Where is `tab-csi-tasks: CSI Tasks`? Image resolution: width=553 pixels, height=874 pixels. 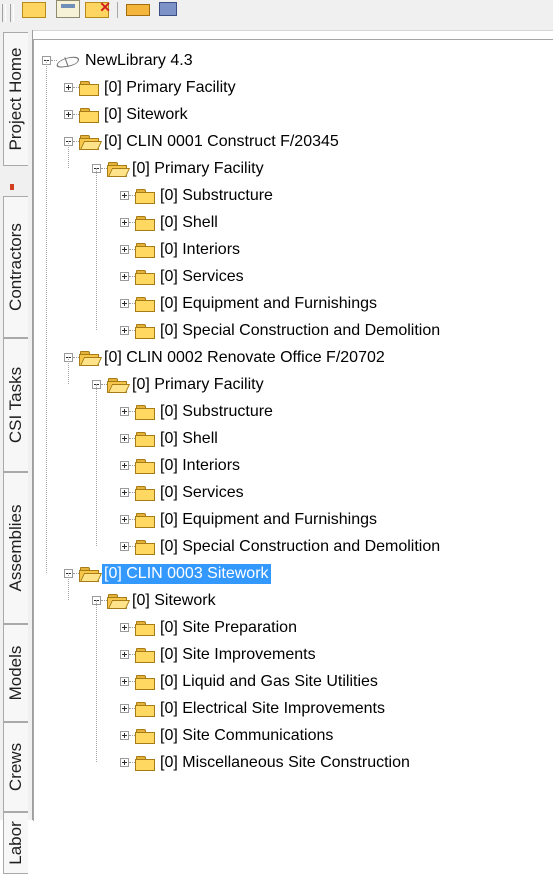
tab-csi-tasks: CSI Tasks is located at coordinates (15, 405).